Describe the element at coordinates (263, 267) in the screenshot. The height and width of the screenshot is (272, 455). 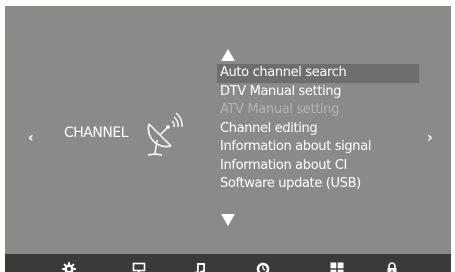
I see `clock-icon` at that location.